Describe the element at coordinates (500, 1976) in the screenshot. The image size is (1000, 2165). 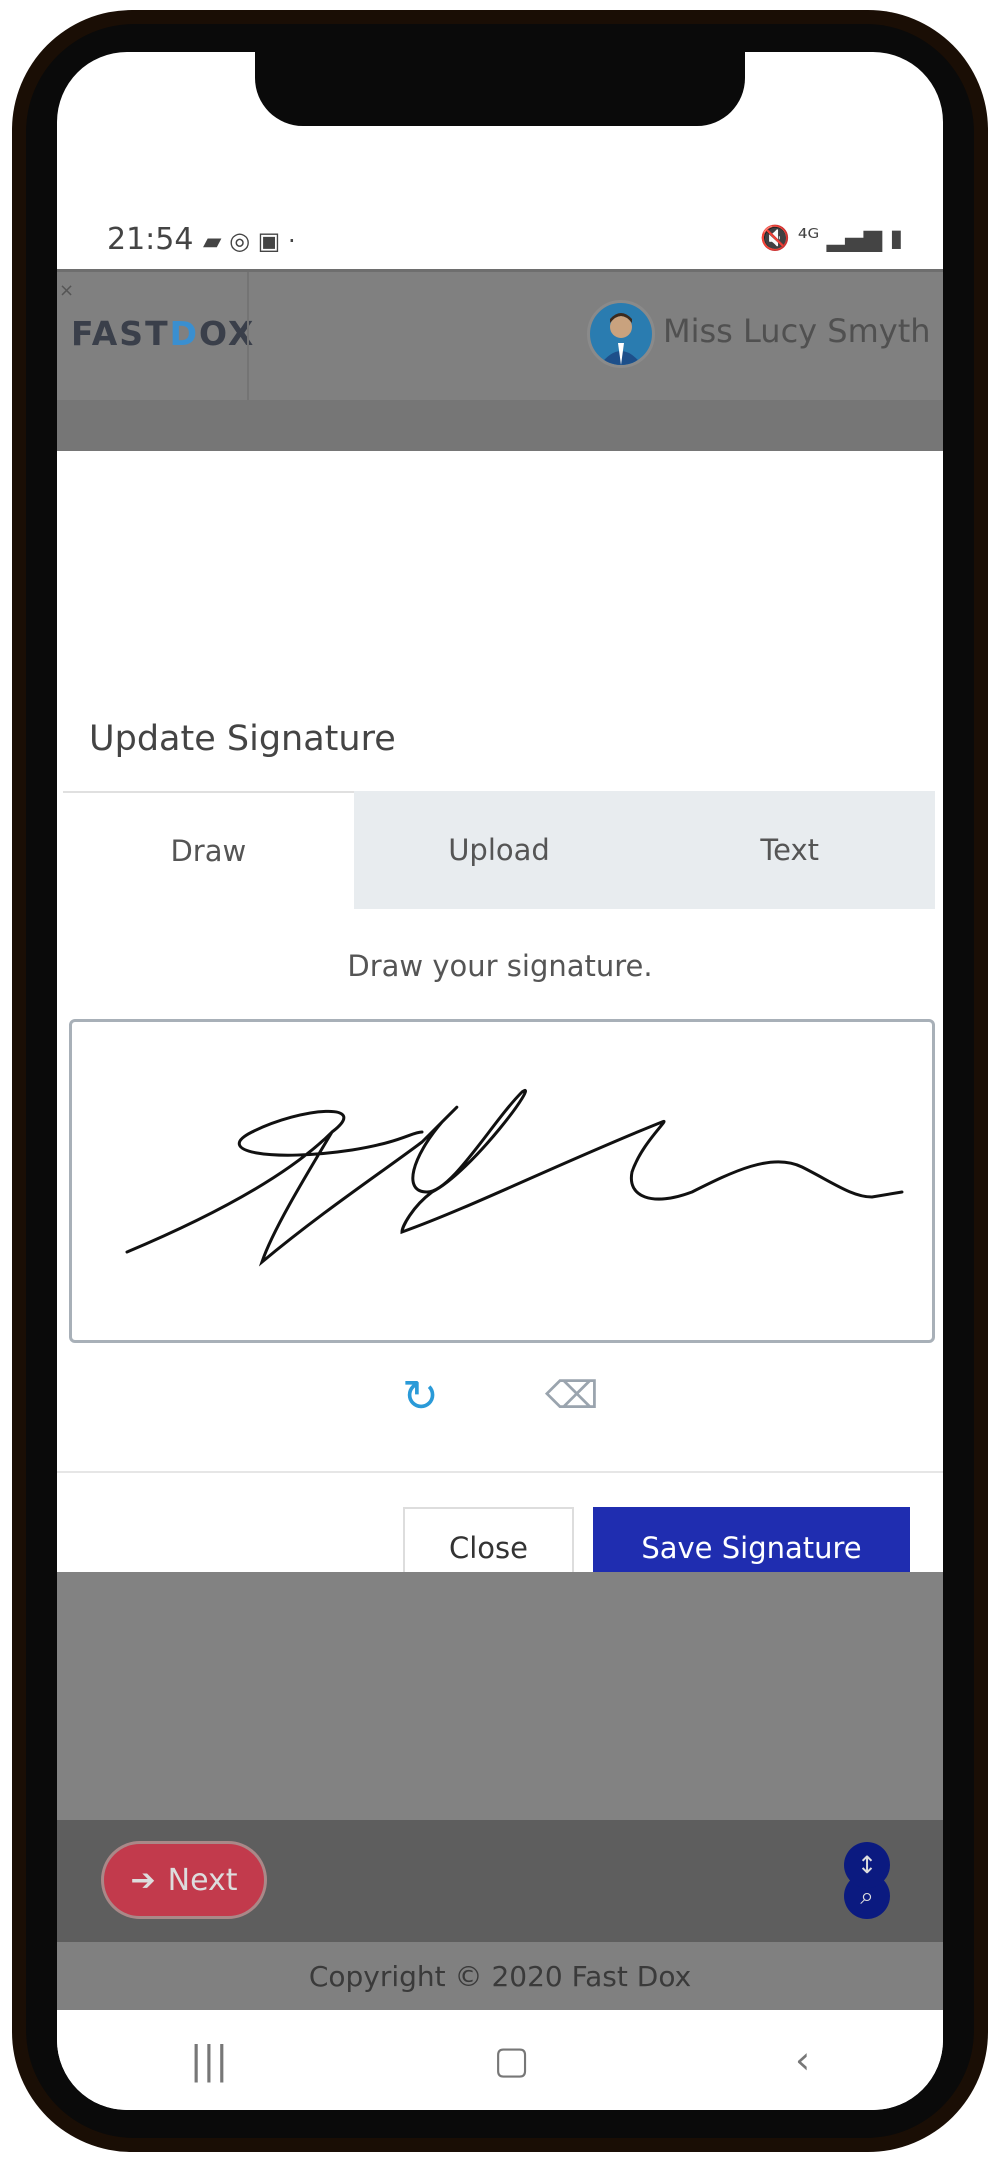
I see `copyright: Copyright © 2020 Fast Dox` at that location.